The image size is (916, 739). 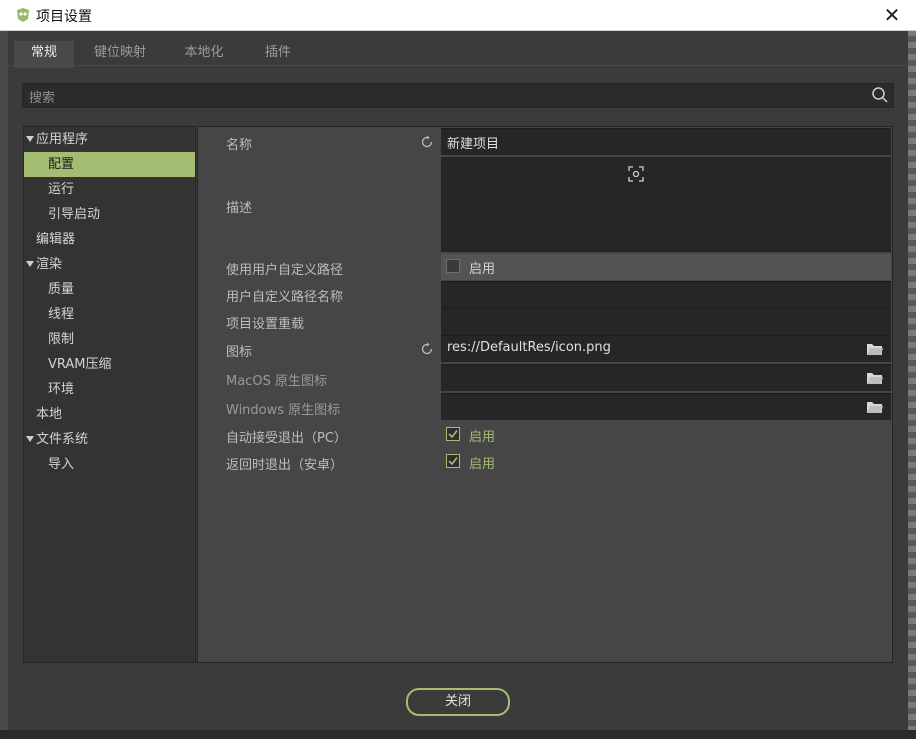 What do you see at coordinates (458, 734) in the screenshot?
I see `background-scene-bottom` at bounding box center [458, 734].